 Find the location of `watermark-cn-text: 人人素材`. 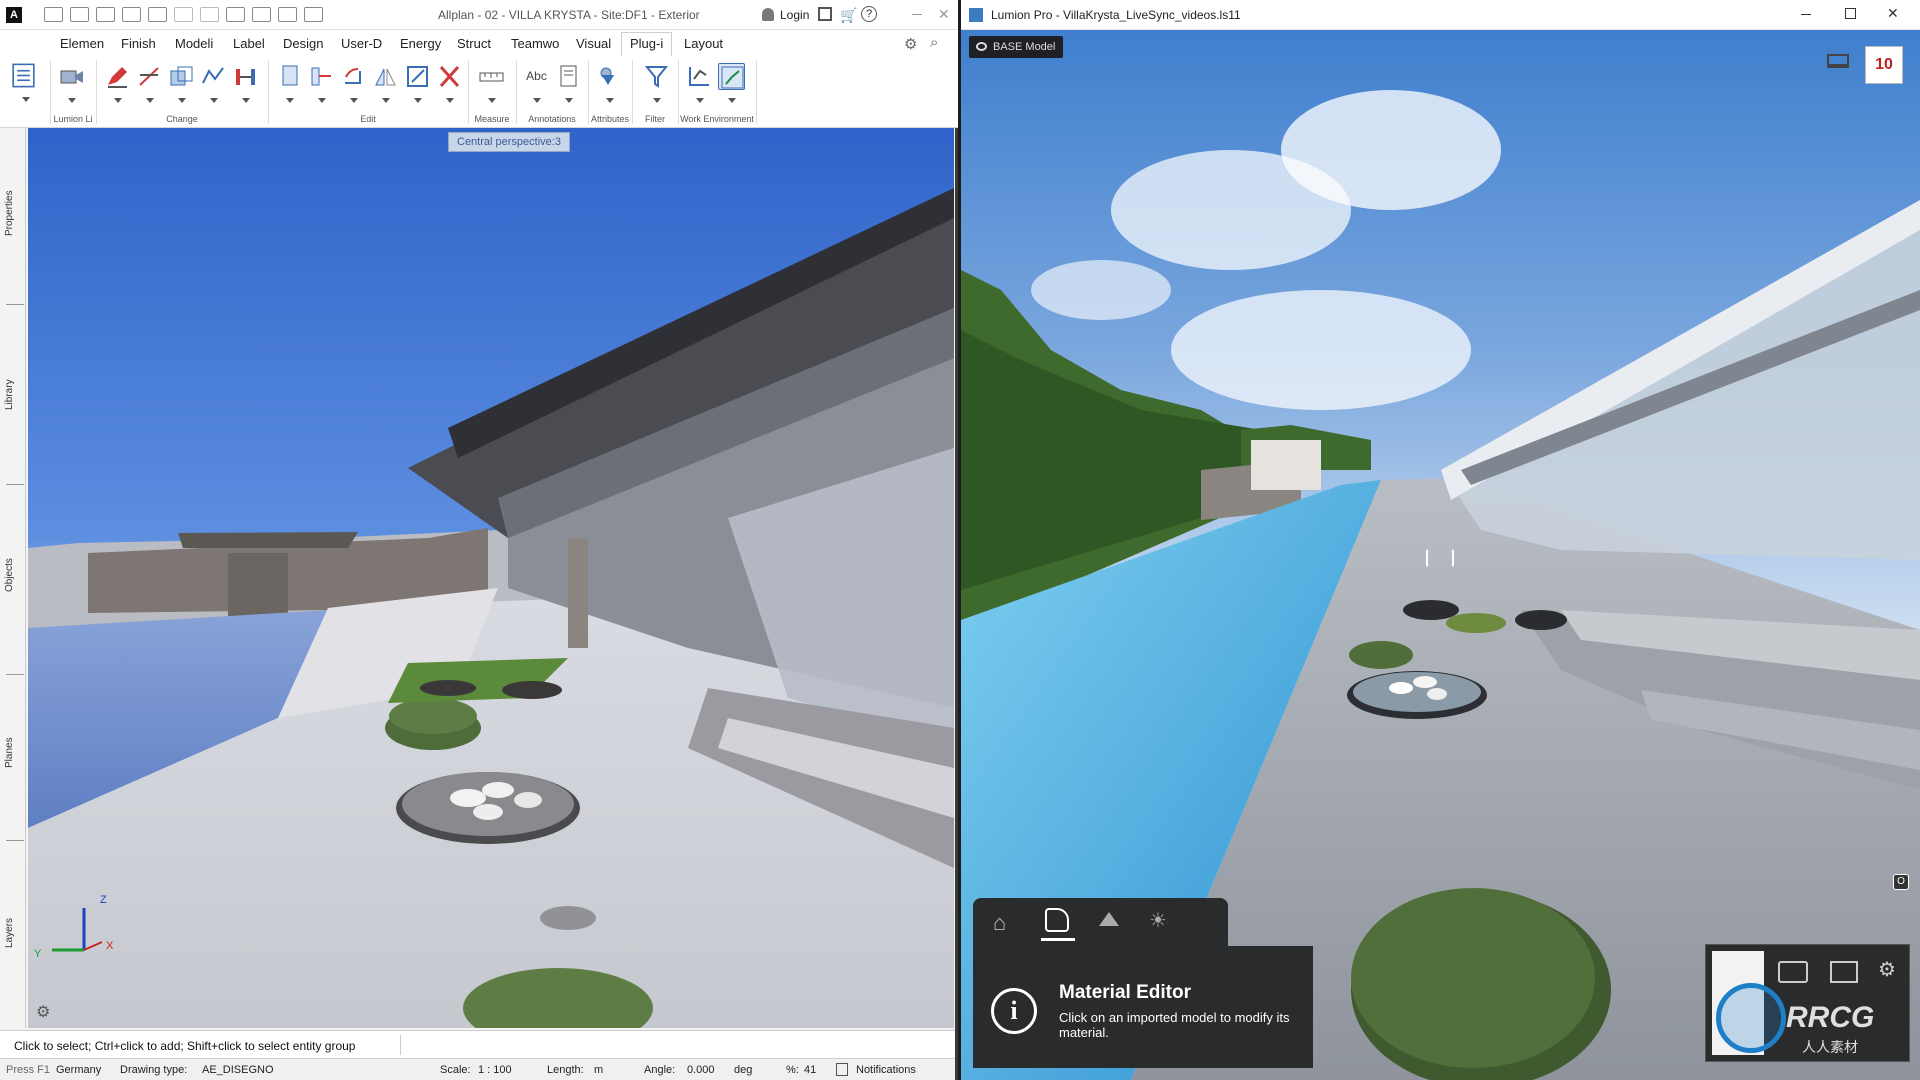

watermark-cn-text: 人人素材 is located at coordinates (1830, 1047).